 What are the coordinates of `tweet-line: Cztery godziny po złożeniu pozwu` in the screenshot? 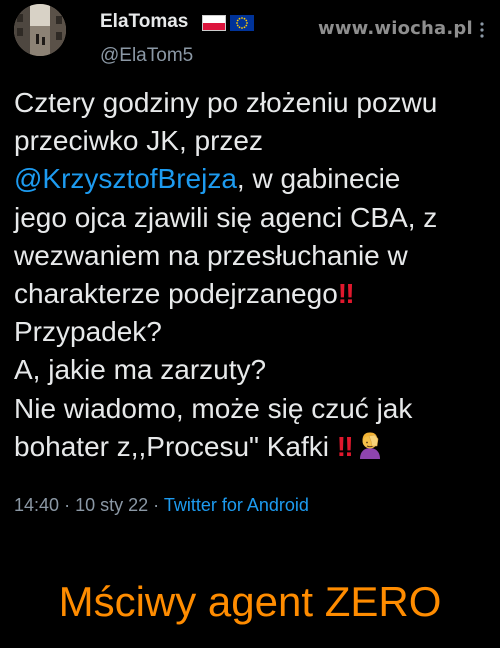 It's located at (254, 103).